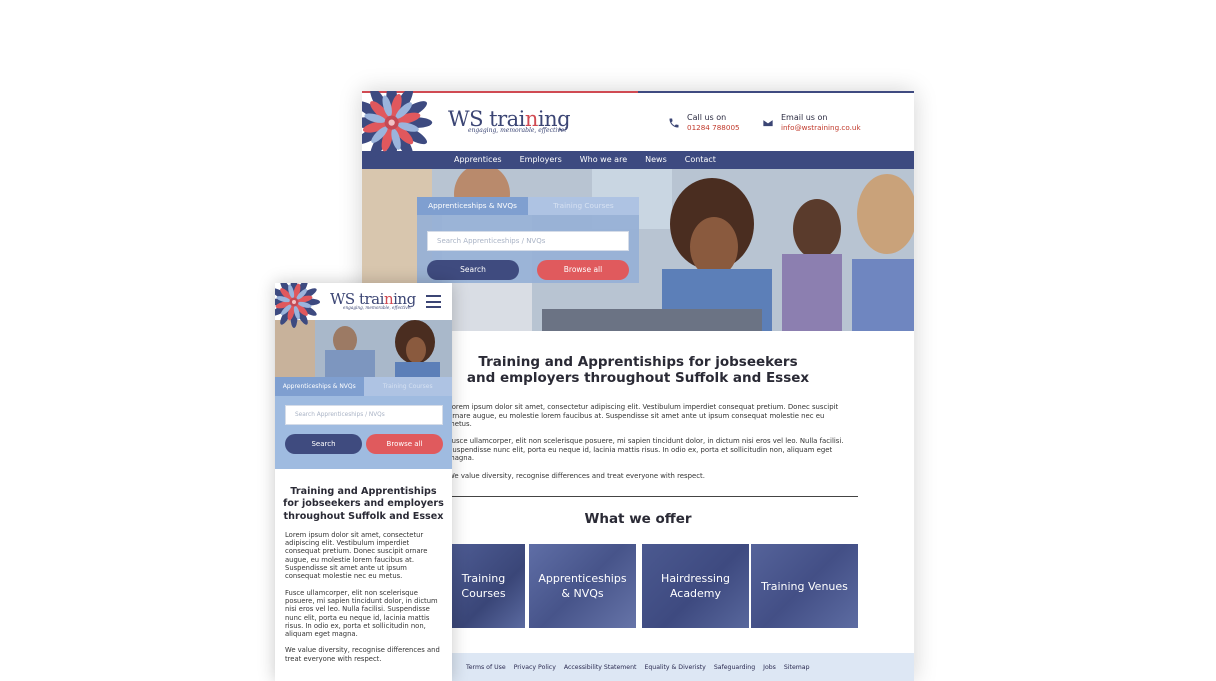 The height and width of the screenshot is (681, 1216). What do you see at coordinates (541, 160) in the screenshot?
I see `nav-employers: Employers` at bounding box center [541, 160].